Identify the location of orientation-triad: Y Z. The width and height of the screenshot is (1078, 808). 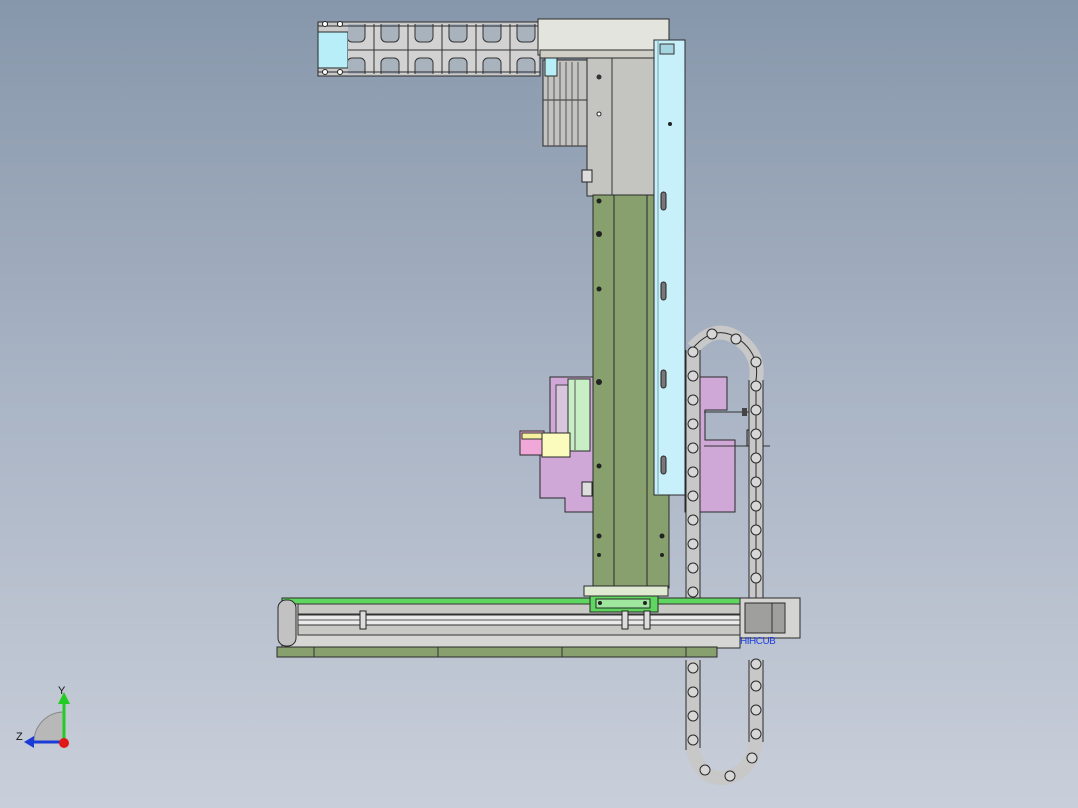
(46, 718).